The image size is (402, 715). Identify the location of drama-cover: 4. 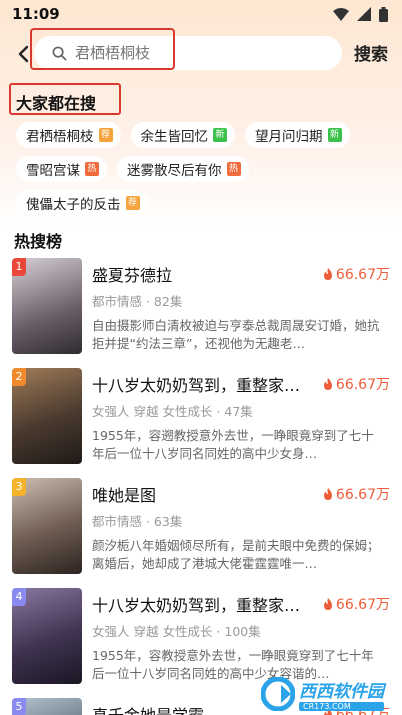
(47, 636).